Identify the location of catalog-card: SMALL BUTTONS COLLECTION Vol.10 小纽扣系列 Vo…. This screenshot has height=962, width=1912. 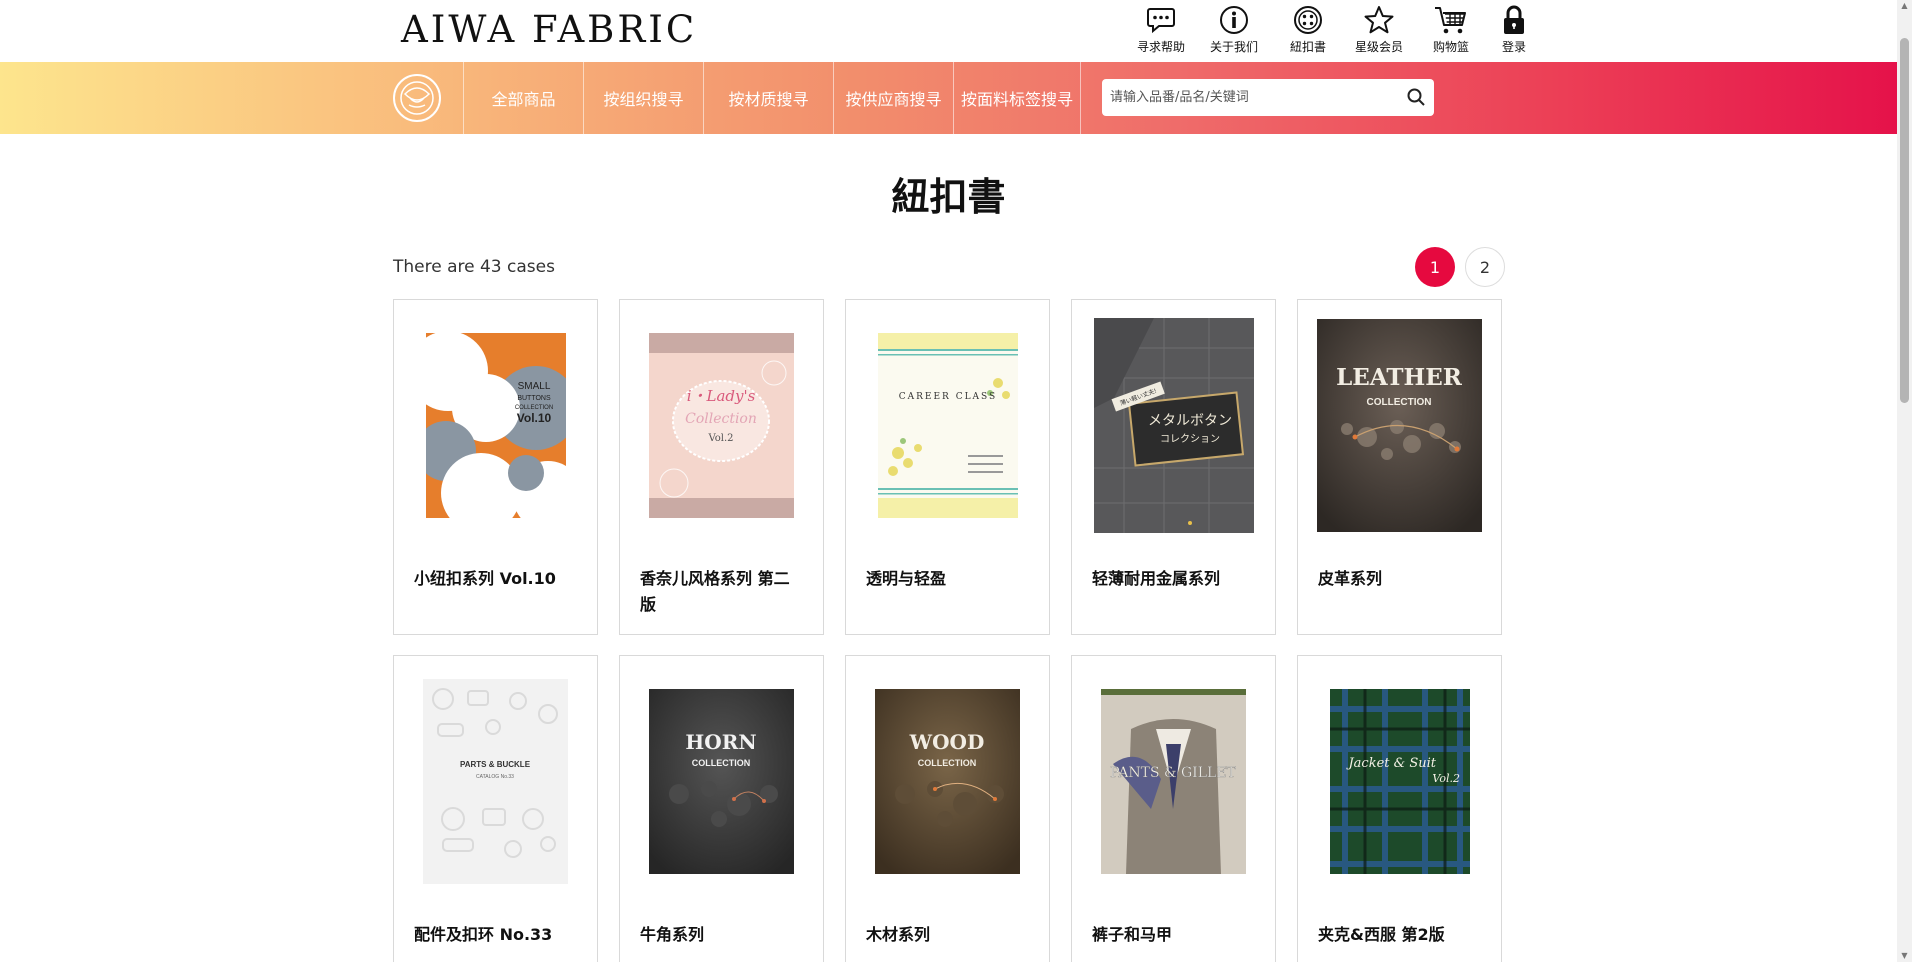
(495, 467).